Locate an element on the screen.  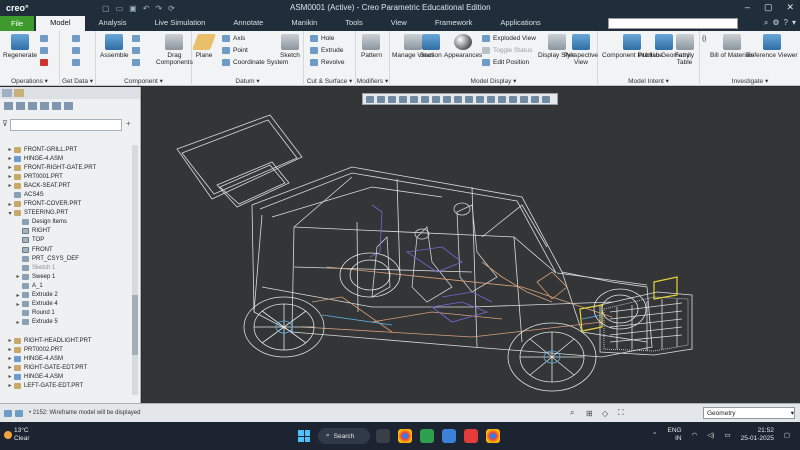
group-label-investigate: Investigate ▾ is located at coordinates (750, 81).